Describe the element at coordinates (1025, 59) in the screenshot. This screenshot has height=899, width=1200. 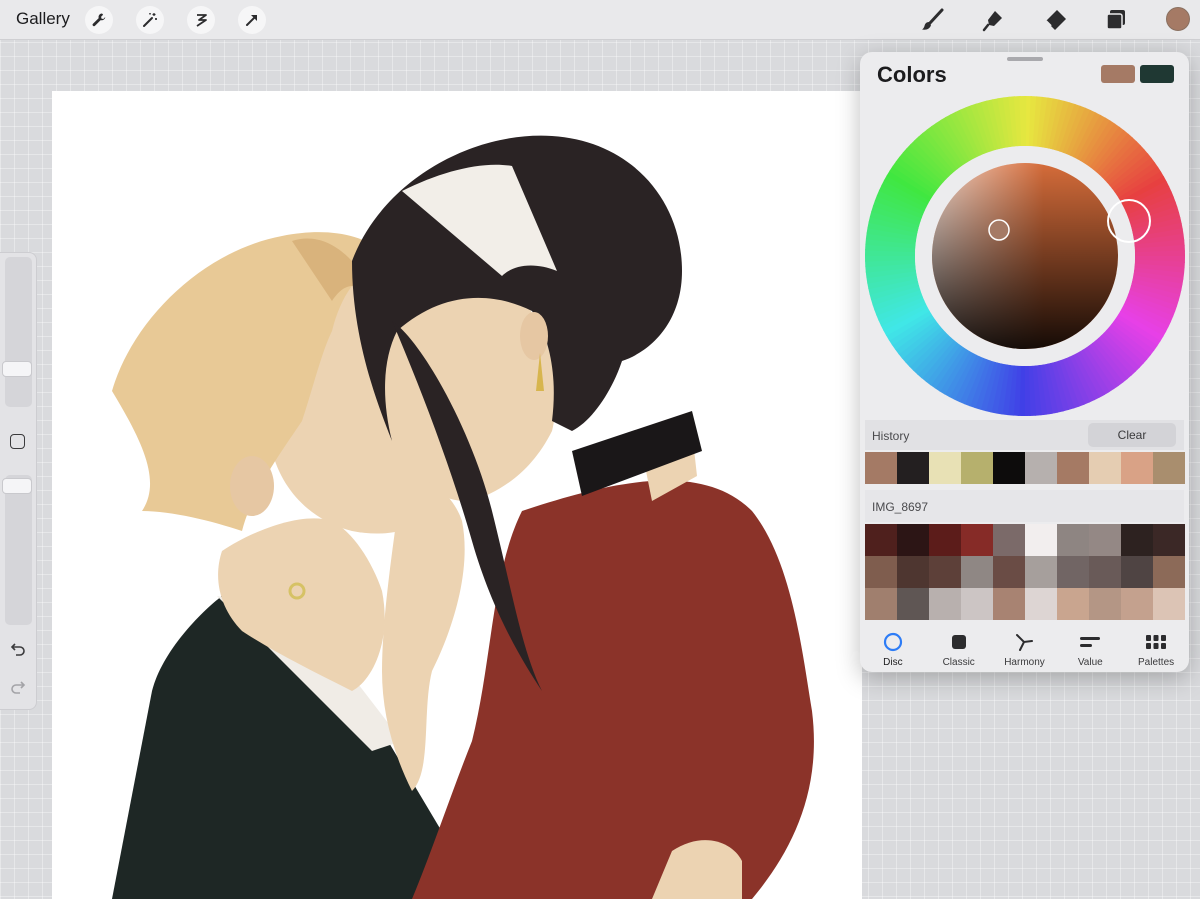
I see `panel-grabber` at that location.